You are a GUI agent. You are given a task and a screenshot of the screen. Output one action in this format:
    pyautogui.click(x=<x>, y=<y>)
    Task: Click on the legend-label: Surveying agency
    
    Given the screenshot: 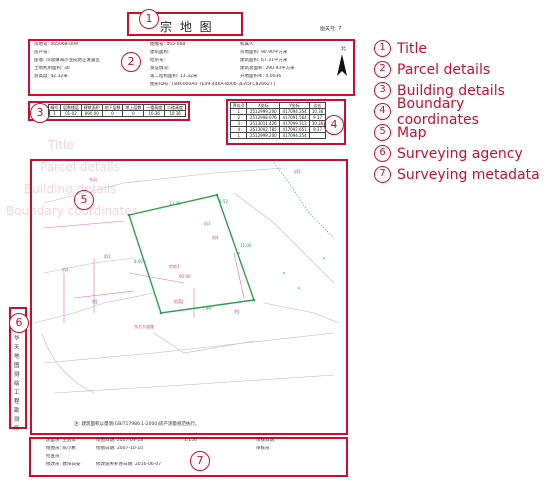 What is the action you would take?
    pyautogui.click(x=460, y=153)
    